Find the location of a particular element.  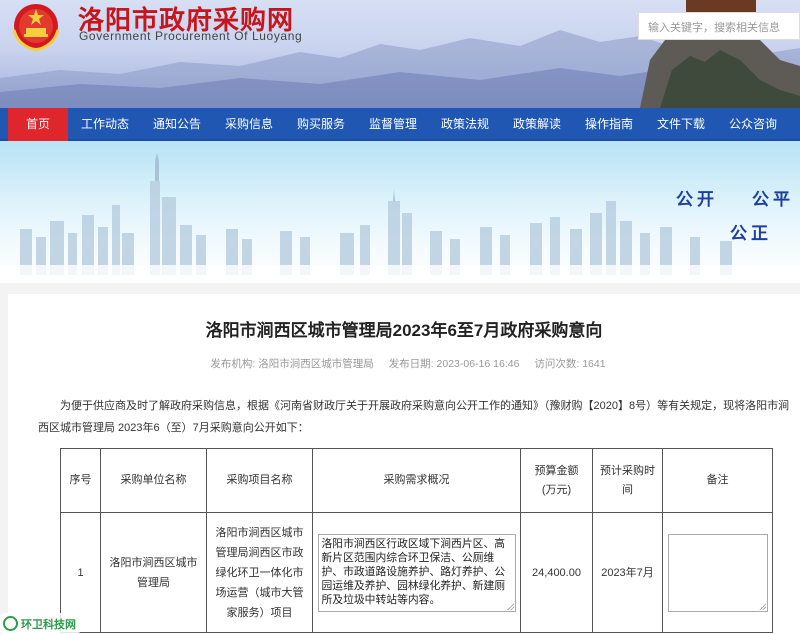

header-budget-line2: (万元) is located at coordinates (556, 489).